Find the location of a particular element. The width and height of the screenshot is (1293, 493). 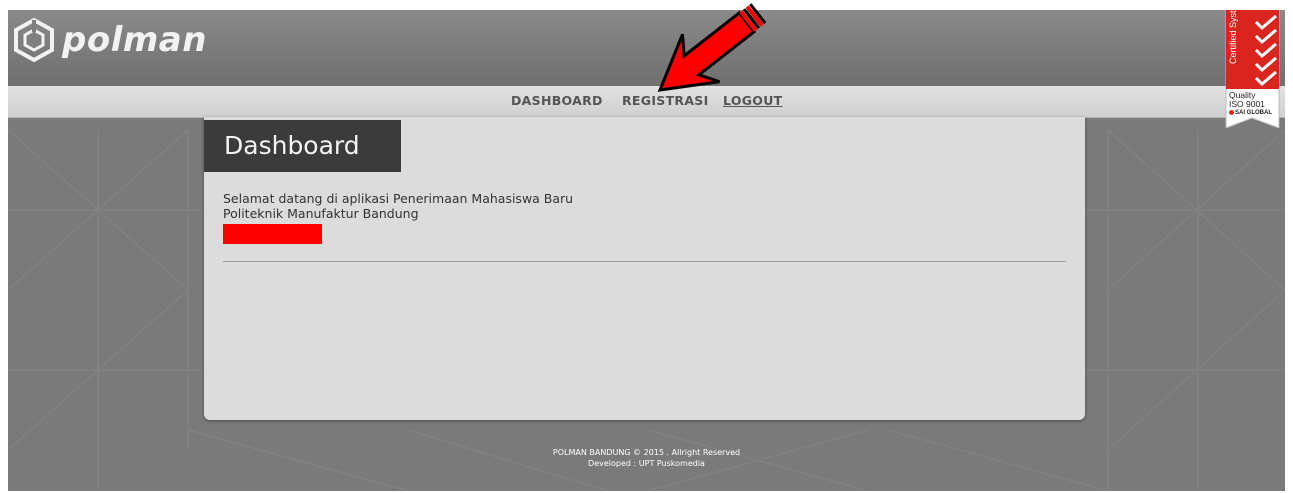

page-title: Dashboard is located at coordinates (292, 145).